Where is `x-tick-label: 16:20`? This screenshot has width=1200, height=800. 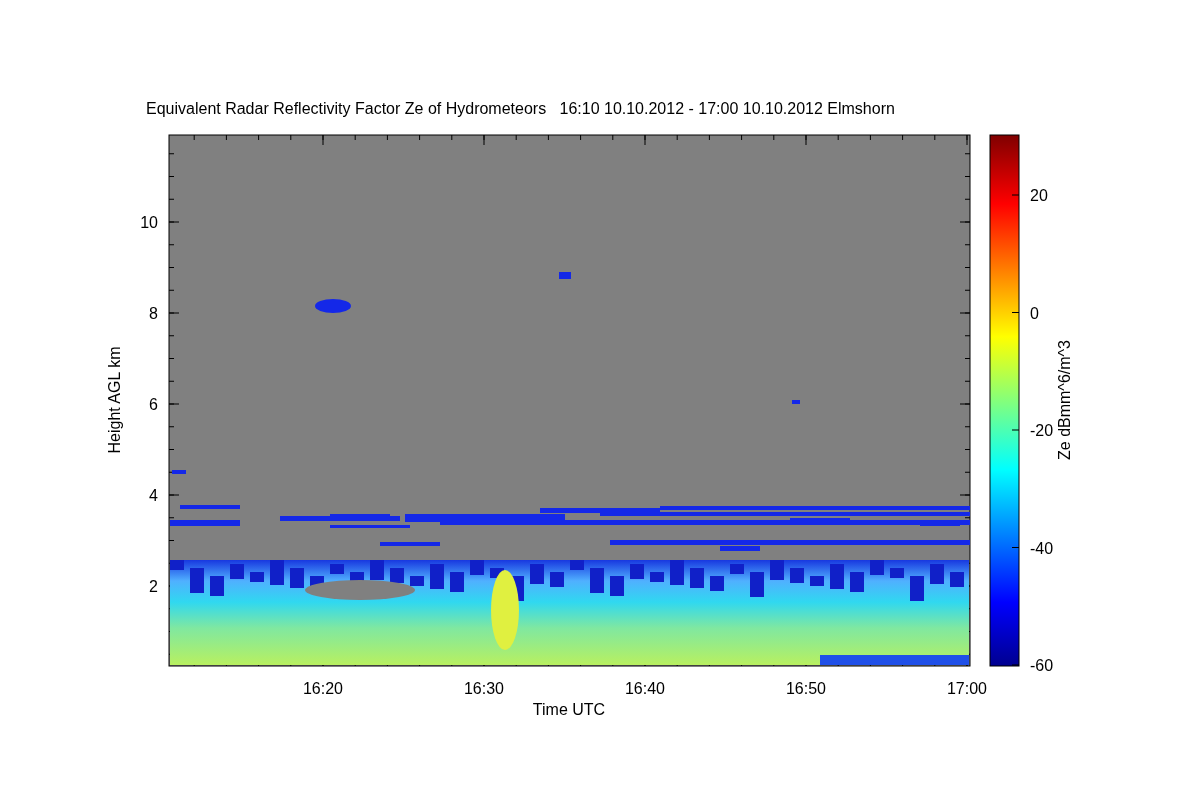 x-tick-label: 16:20 is located at coordinates (323, 688).